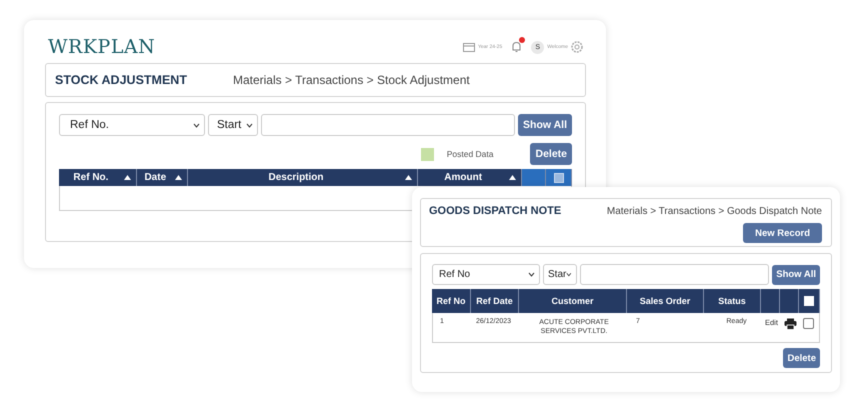 The height and width of the screenshot is (413, 860). What do you see at coordinates (98, 177) in the screenshot?
I see `column-header: Ref No.` at bounding box center [98, 177].